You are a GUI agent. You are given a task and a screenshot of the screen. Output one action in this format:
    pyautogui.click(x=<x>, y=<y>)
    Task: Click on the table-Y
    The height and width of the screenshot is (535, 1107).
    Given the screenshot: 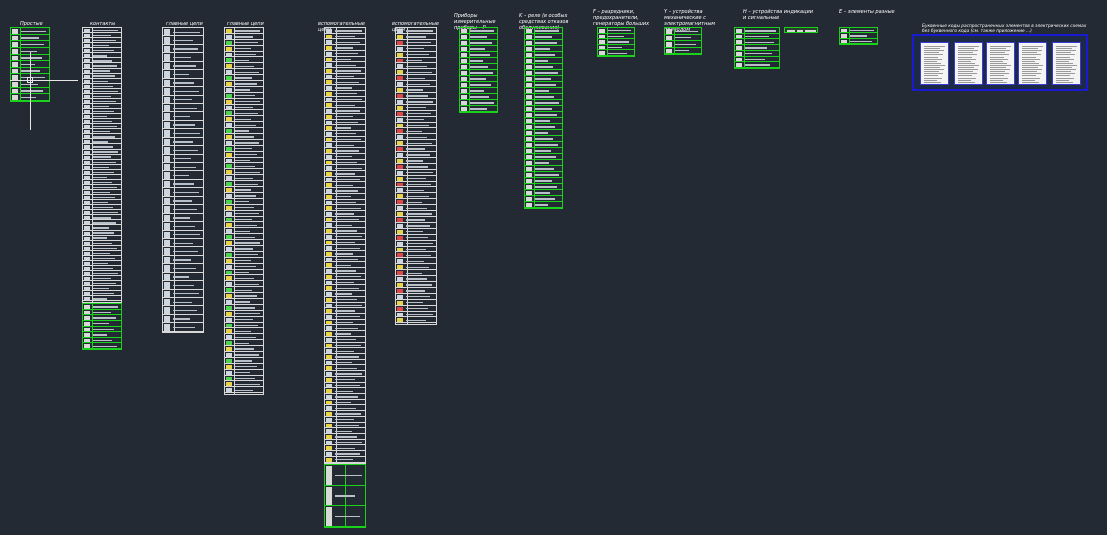 What is the action you would take?
    pyautogui.click(x=683, y=41)
    